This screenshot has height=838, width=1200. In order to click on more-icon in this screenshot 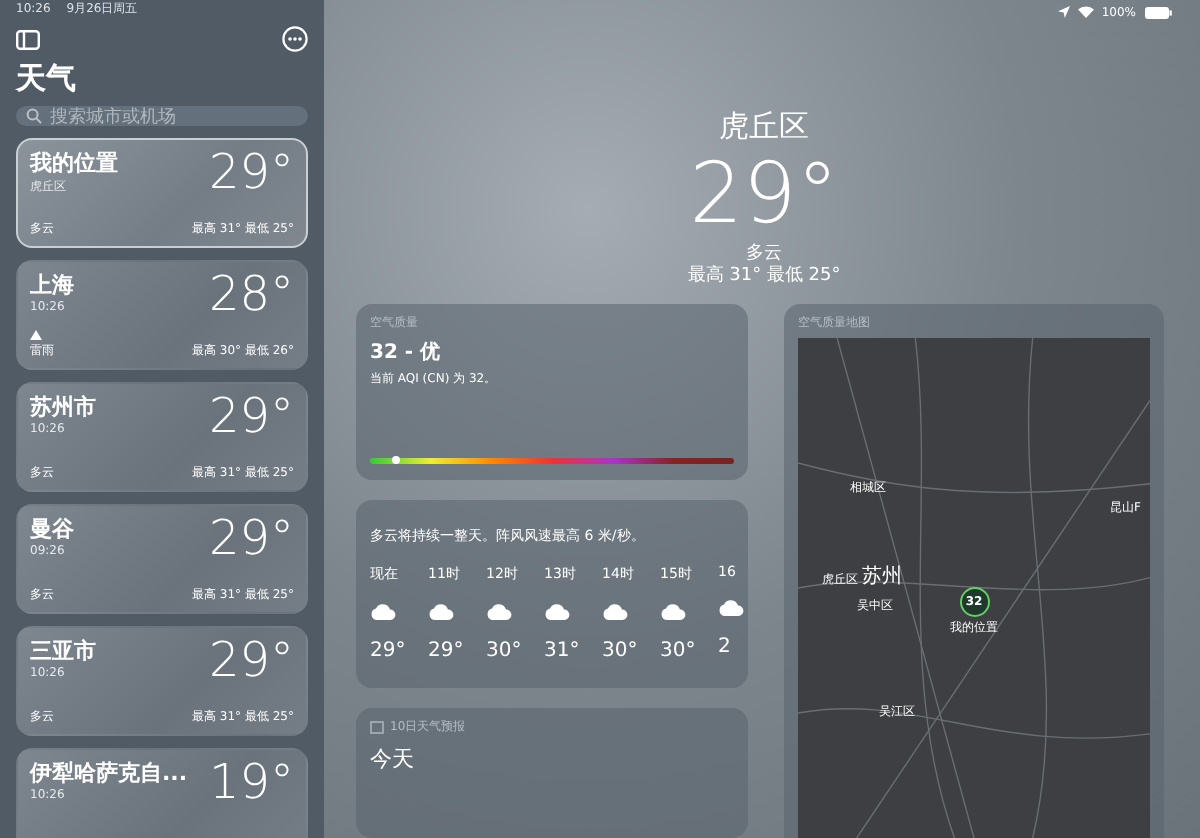, I will do `click(295, 39)`.